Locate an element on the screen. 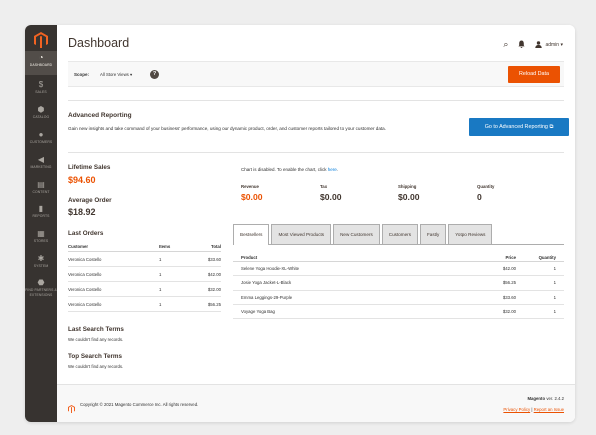  sidebar-item-catalog: ⬢ Catalog is located at coordinates (41, 115).